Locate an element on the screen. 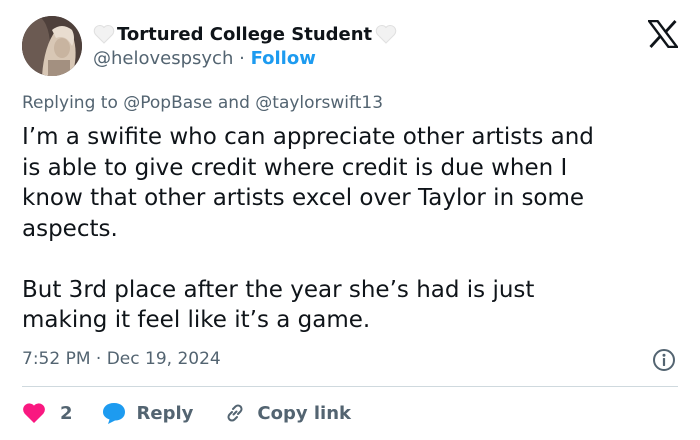  like-button: 2 is located at coordinates (47, 413).